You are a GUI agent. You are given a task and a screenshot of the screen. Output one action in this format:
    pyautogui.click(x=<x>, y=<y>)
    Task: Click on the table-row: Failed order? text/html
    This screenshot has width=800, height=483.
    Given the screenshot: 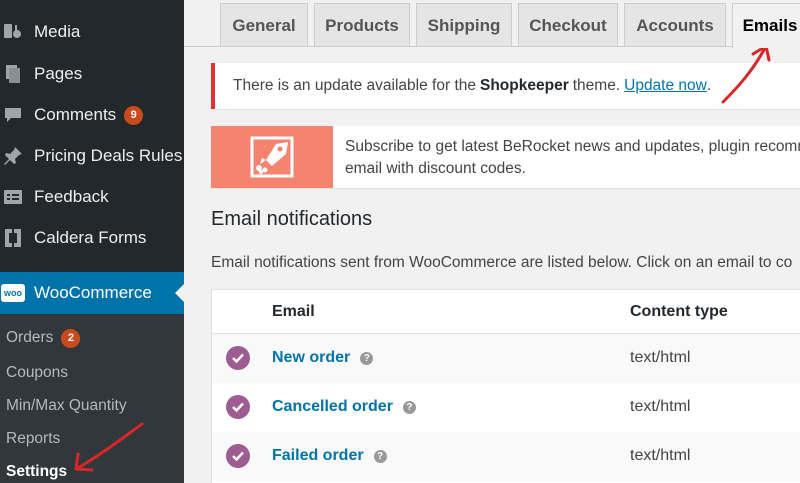 What is the action you would take?
    pyautogui.click(x=506, y=456)
    